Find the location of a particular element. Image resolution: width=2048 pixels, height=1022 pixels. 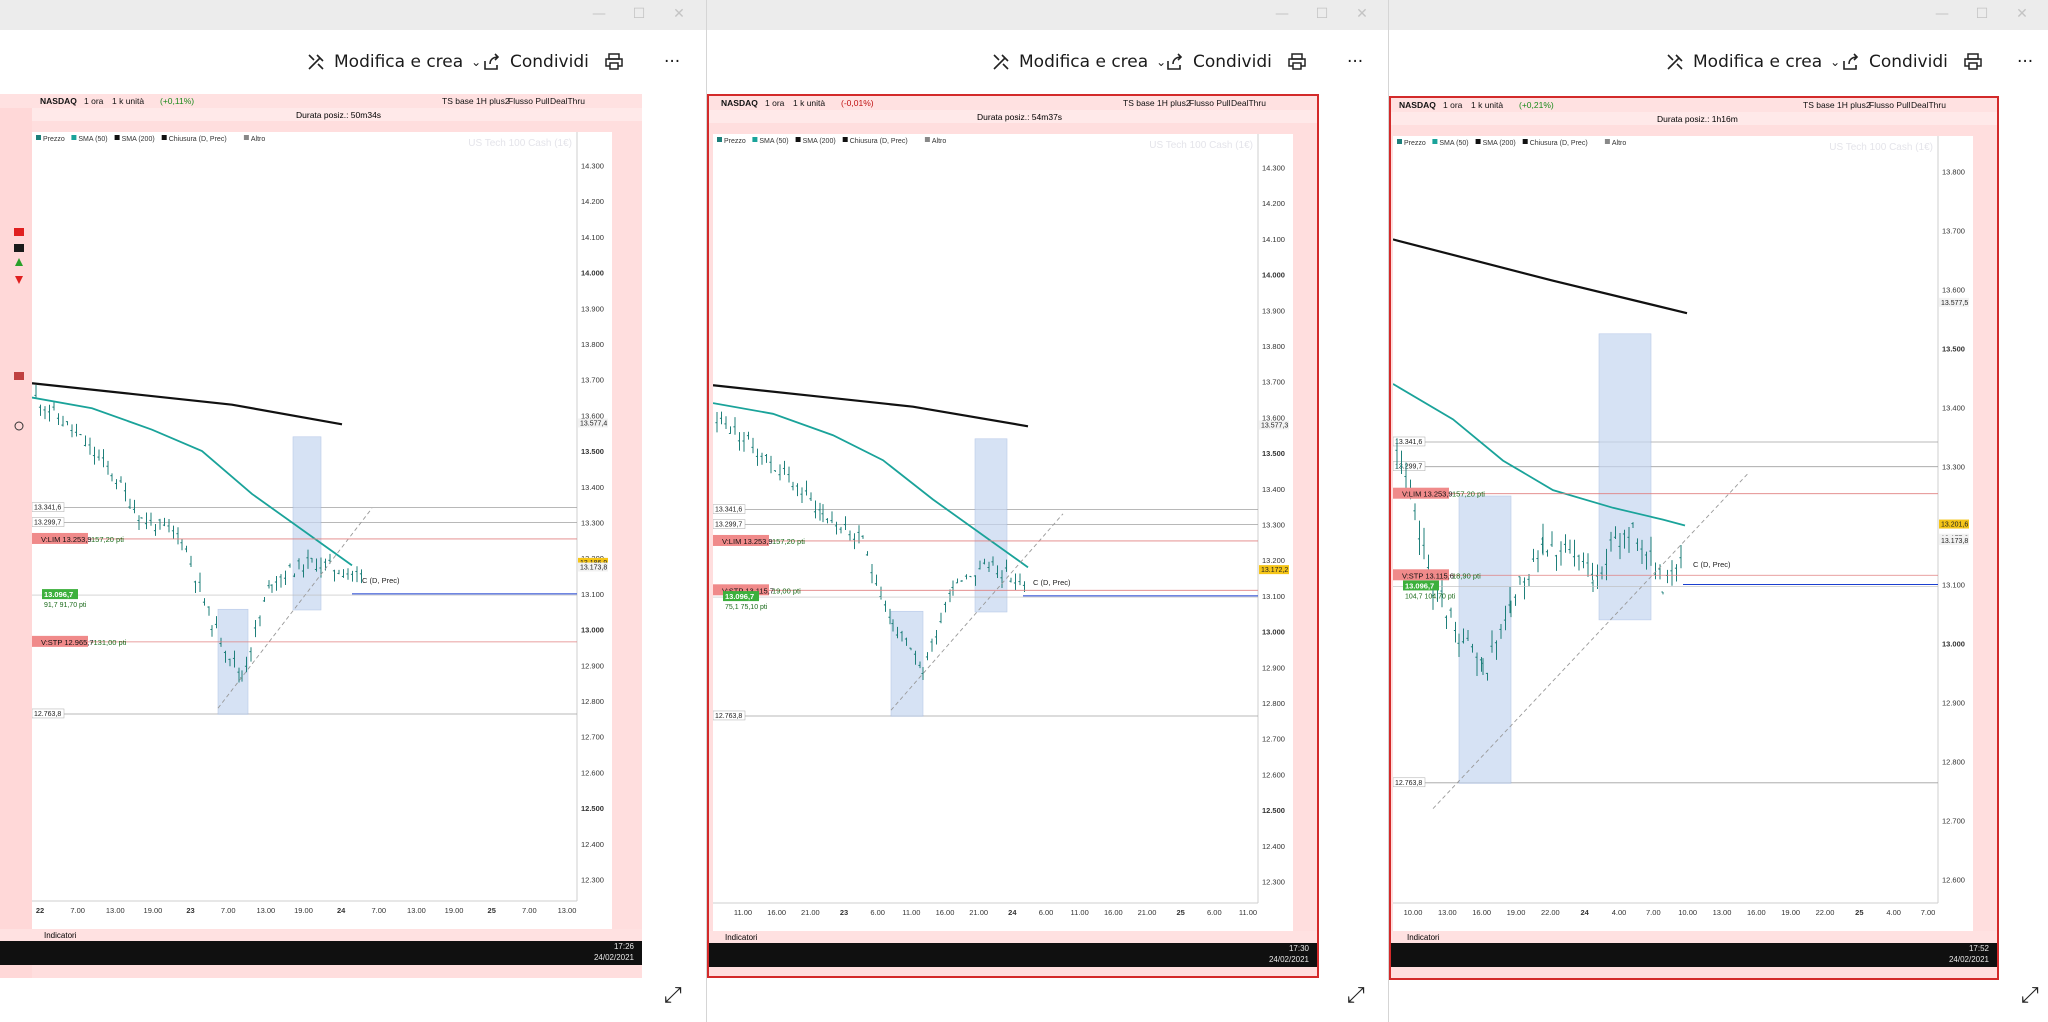

x-tick-label: 25 is located at coordinates (1859, 912).